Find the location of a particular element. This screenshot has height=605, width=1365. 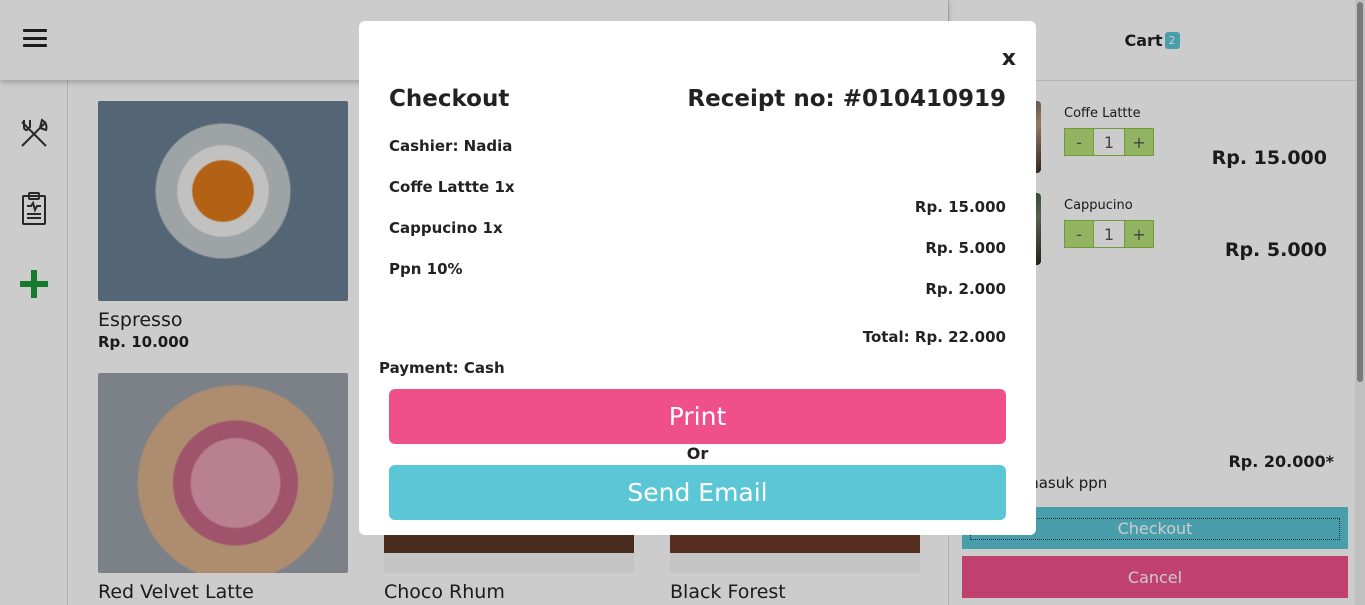

print-label: Print is located at coordinates (697, 416).